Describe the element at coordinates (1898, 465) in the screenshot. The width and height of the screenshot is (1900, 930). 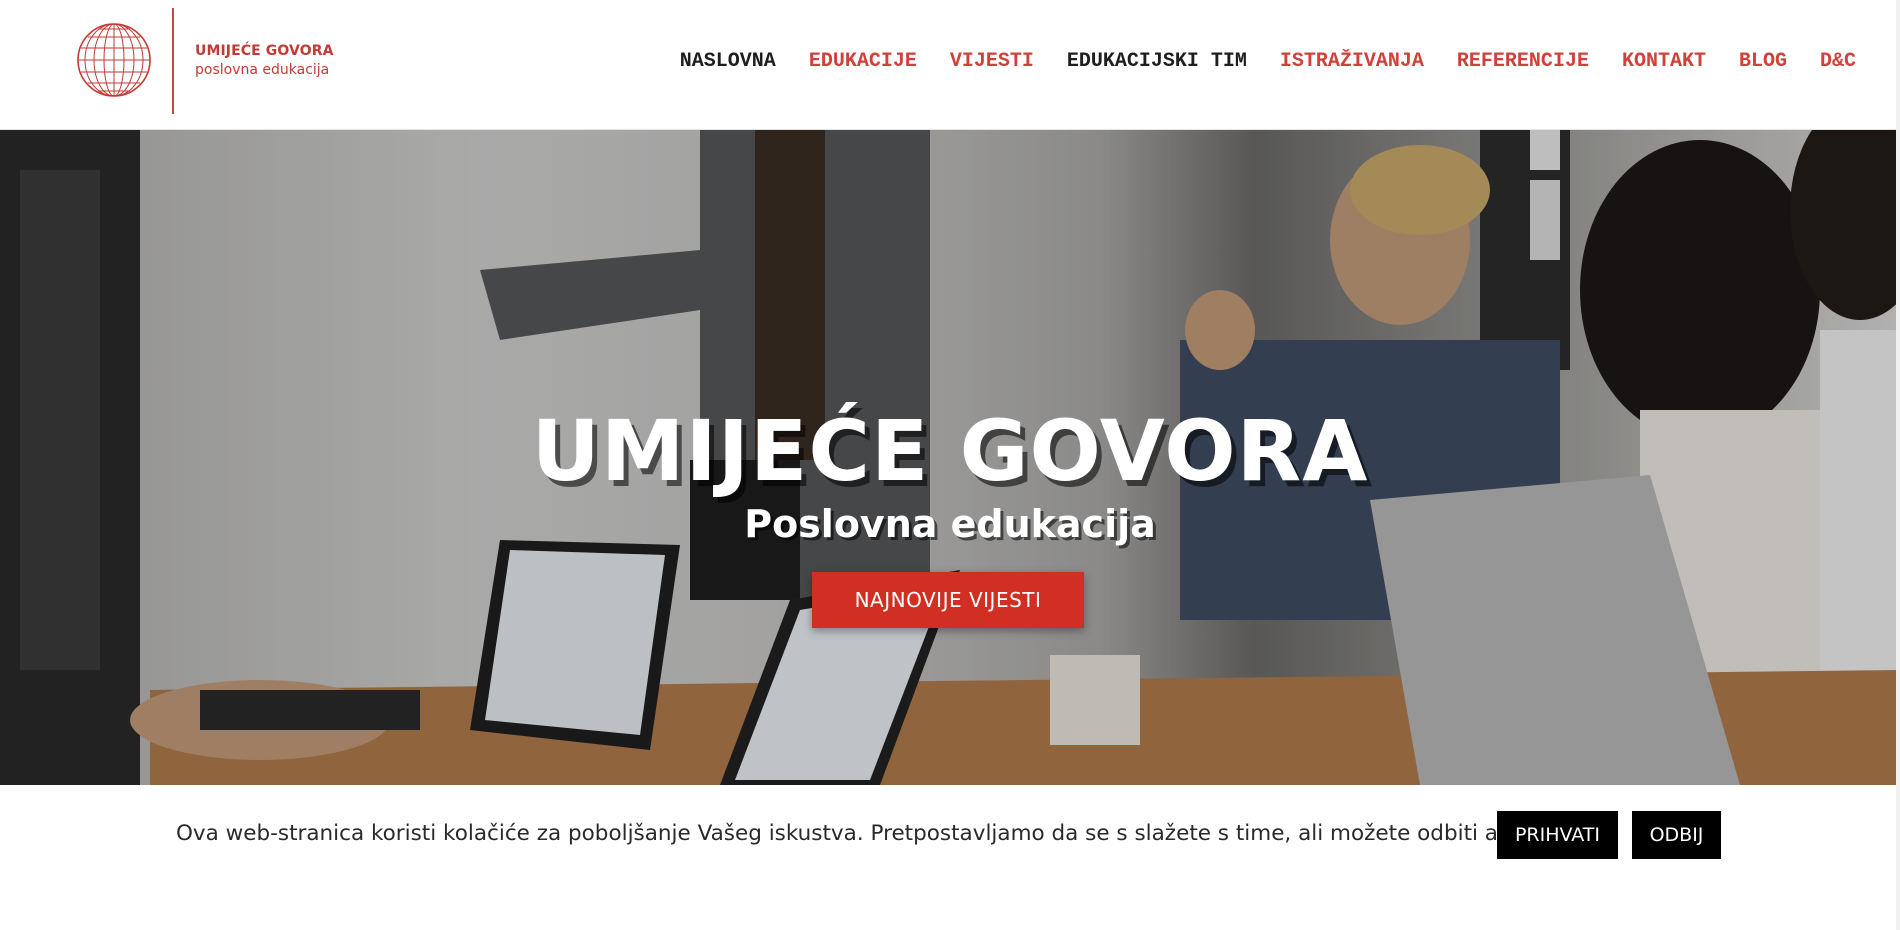
I see `page-scrollbar` at that location.